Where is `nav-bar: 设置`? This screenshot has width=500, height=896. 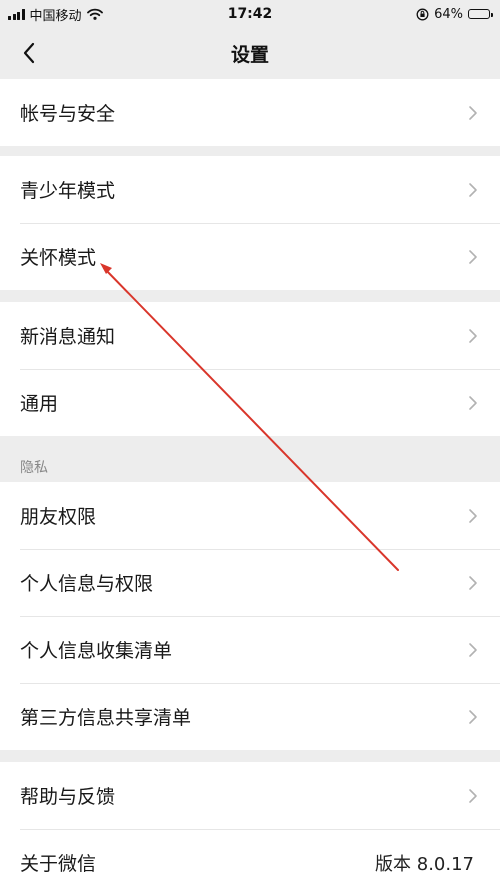
nav-bar: 设置 is located at coordinates (250, 53).